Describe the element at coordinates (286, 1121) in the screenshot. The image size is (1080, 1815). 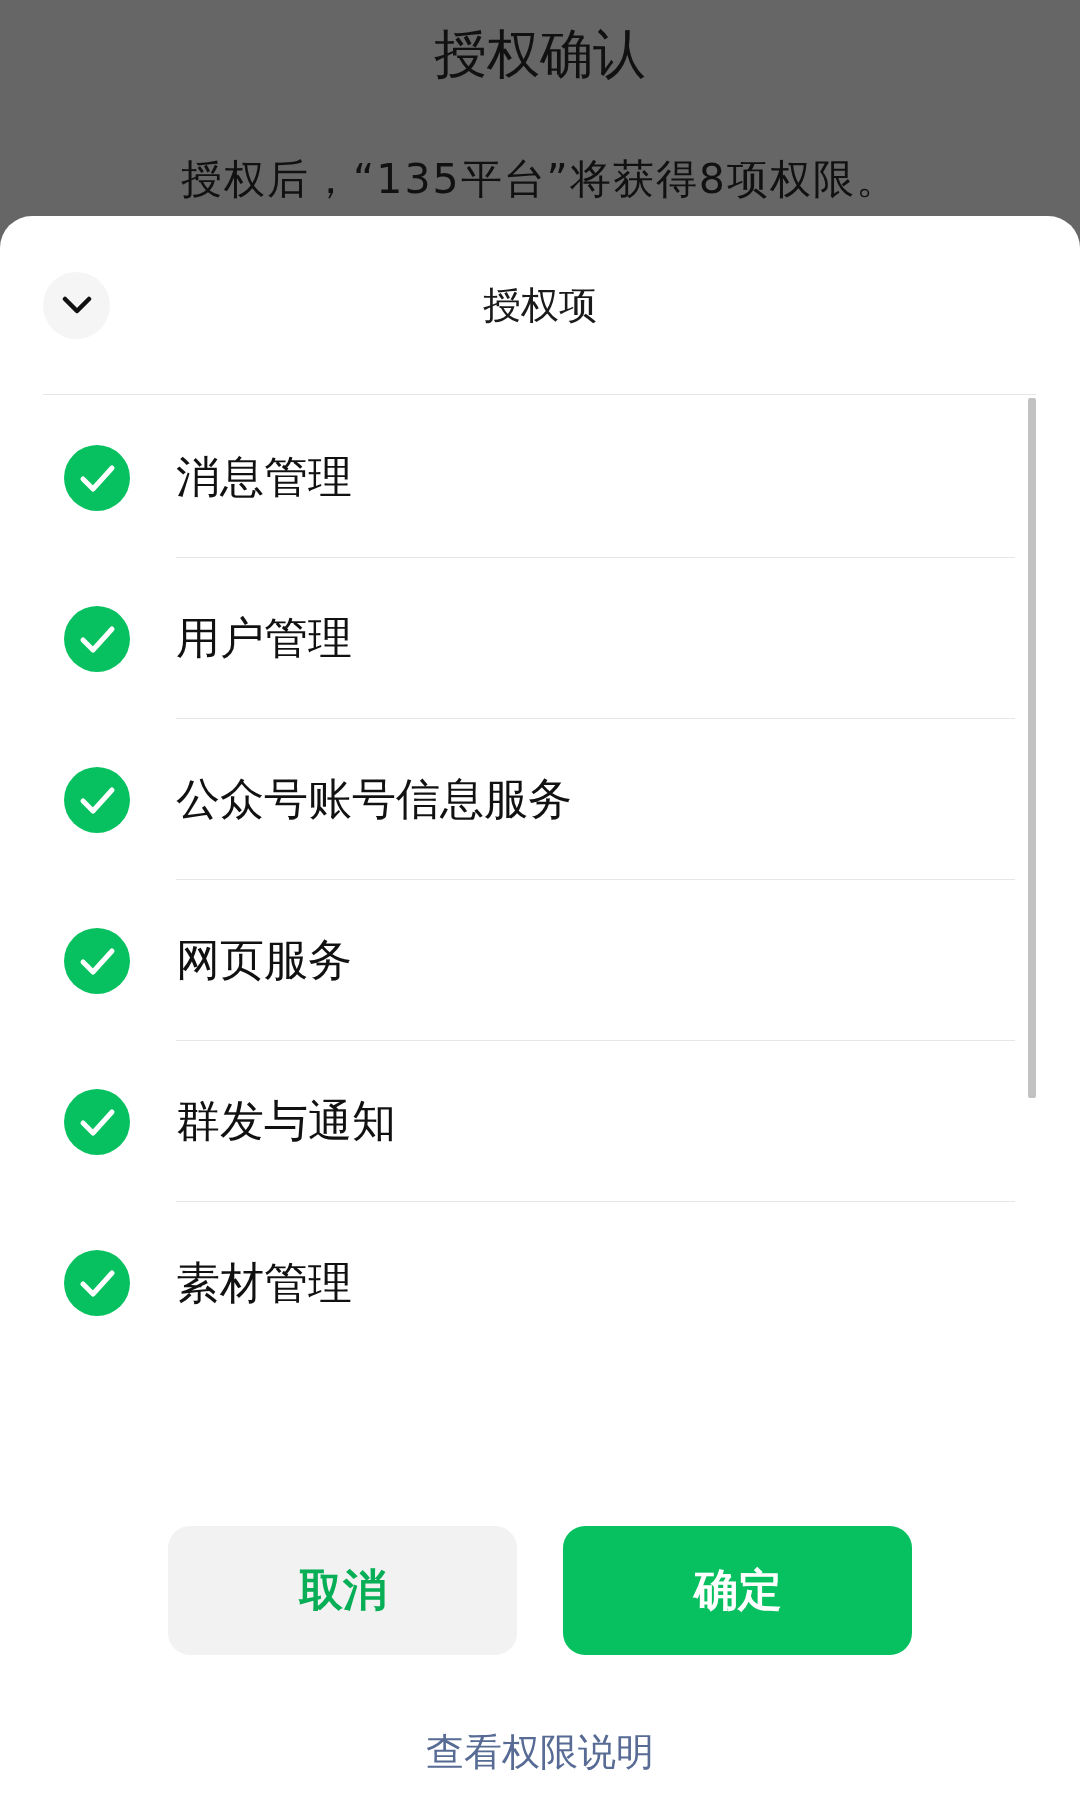
I see `permission-label: 群发与通知` at that location.